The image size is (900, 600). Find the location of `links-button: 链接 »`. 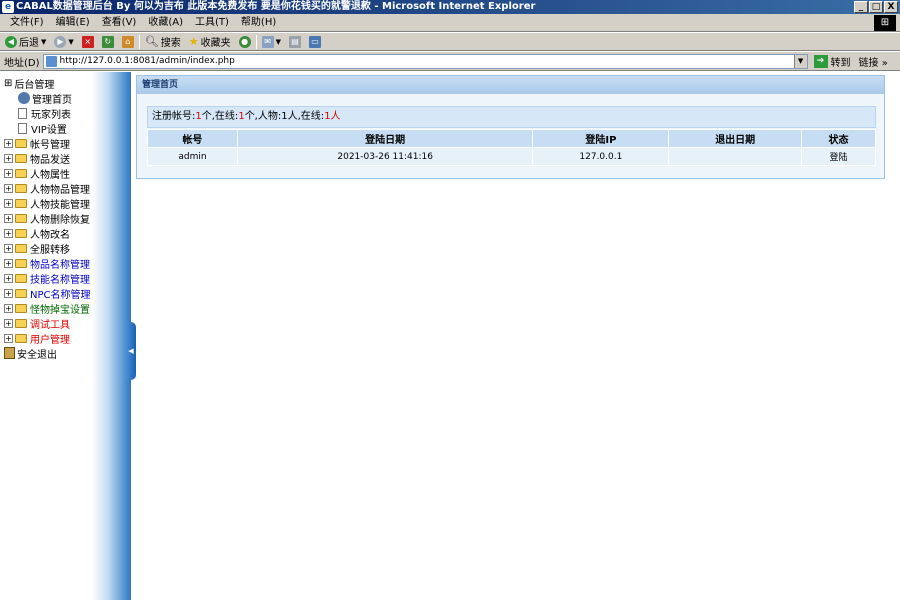

links-button: 链接 » is located at coordinates (873, 61).